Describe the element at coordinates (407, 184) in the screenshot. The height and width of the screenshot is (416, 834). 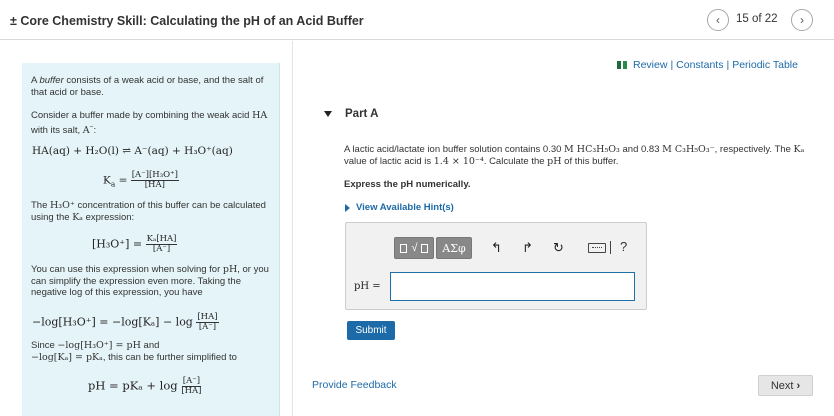
I see `instruction-text: Express the pH numerically.` at that location.